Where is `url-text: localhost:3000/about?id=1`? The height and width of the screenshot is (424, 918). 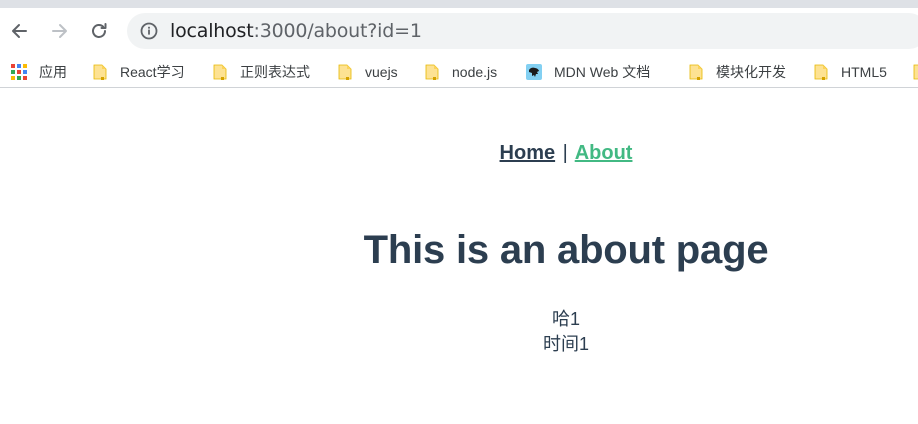 url-text: localhost:3000/about?id=1 is located at coordinates (296, 31).